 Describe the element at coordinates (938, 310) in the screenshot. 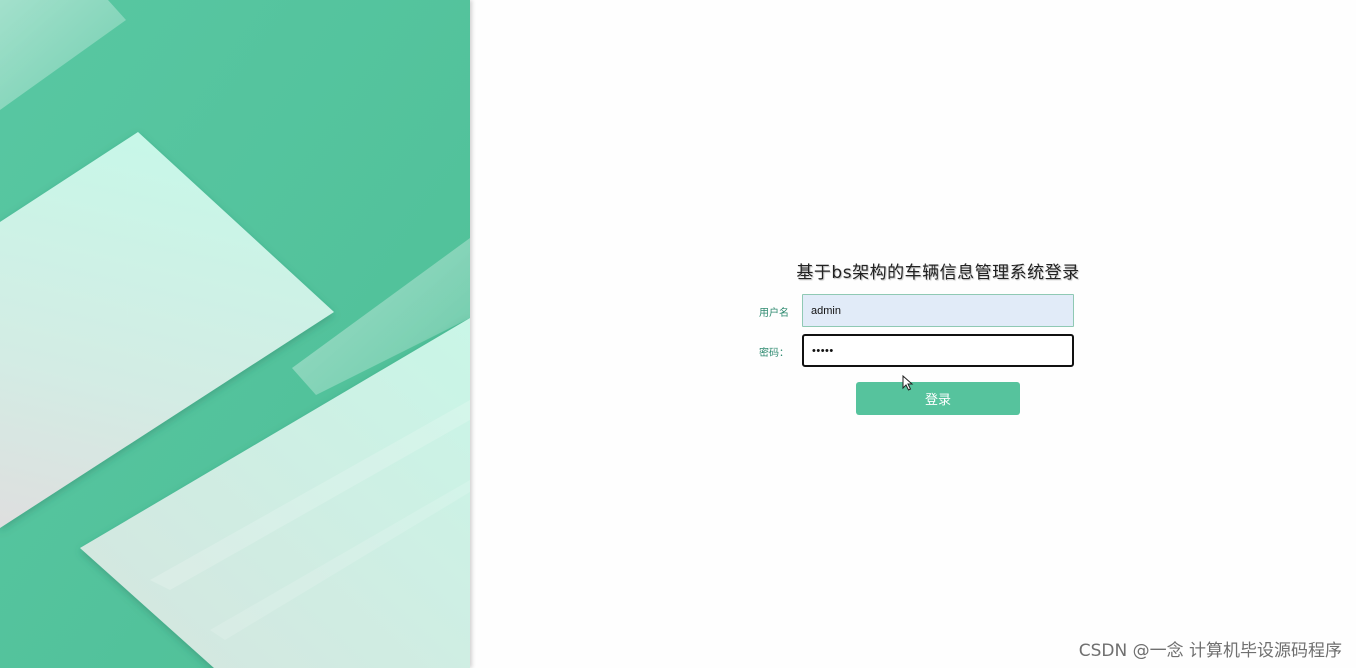

I see `username-input` at that location.